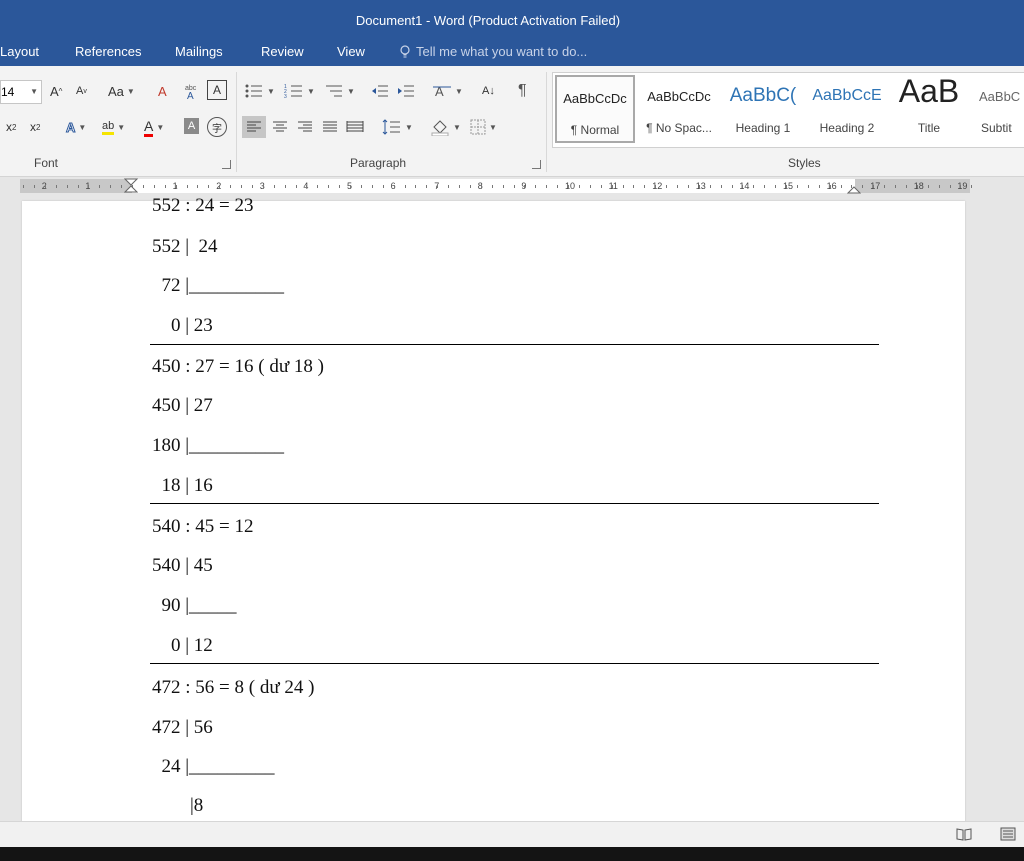 This screenshot has width=1024, height=861. Describe the element at coordinates (259, 91) in the screenshot. I see `bullets-button: ▼` at that location.